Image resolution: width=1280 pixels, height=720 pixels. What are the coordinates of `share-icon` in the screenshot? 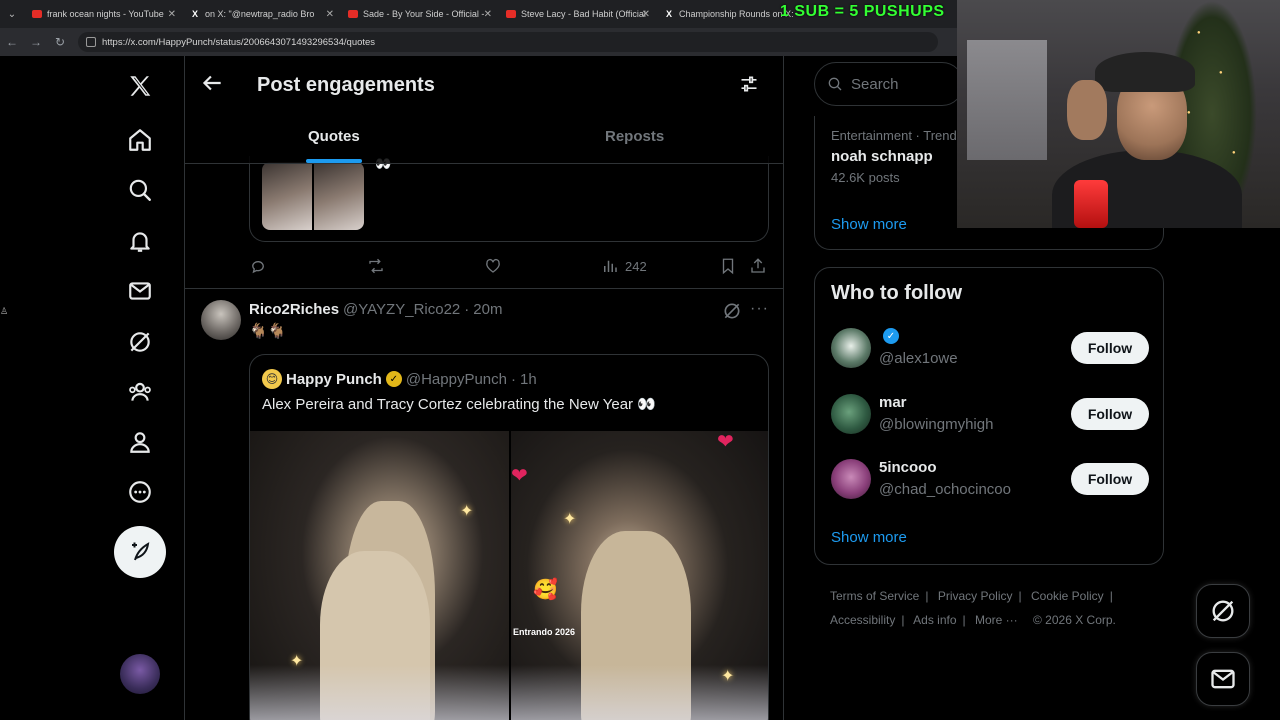 It's located at (758, 265).